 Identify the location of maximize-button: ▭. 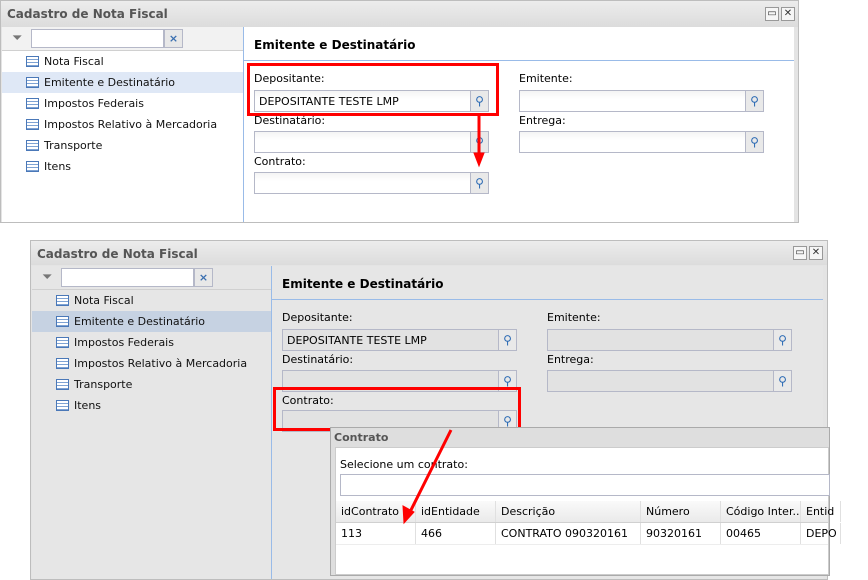
(800, 253).